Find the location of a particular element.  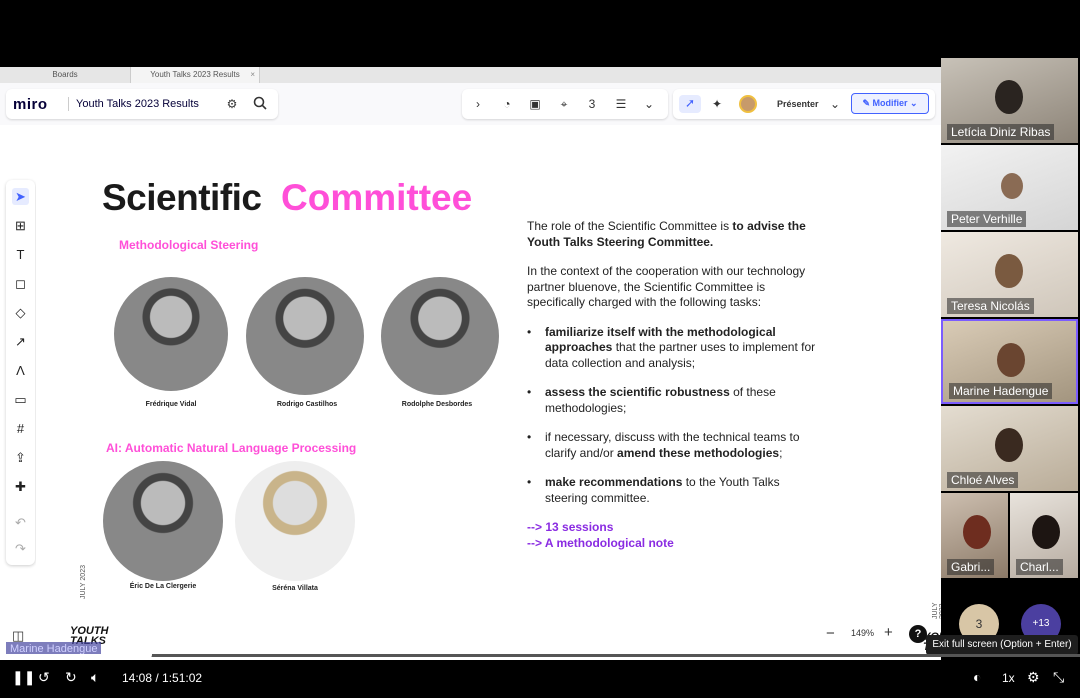

sticky-note-icon: ◻ is located at coordinates (20, 283).